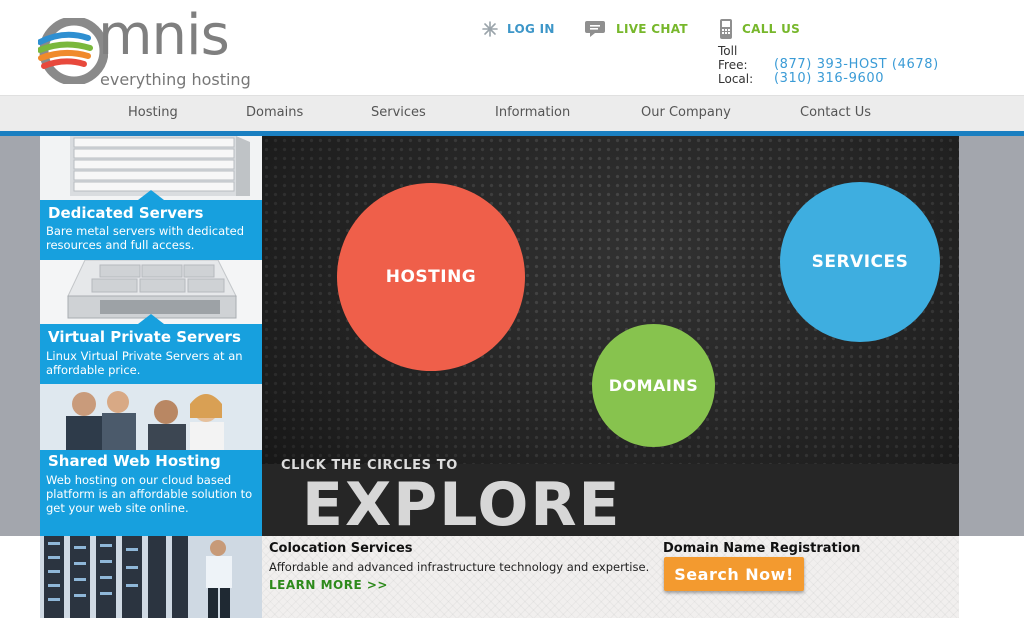 The width and height of the screenshot is (1024, 618). What do you see at coordinates (531, 29) in the screenshot?
I see `login-label: LOG IN` at bounding box center [531, 29].